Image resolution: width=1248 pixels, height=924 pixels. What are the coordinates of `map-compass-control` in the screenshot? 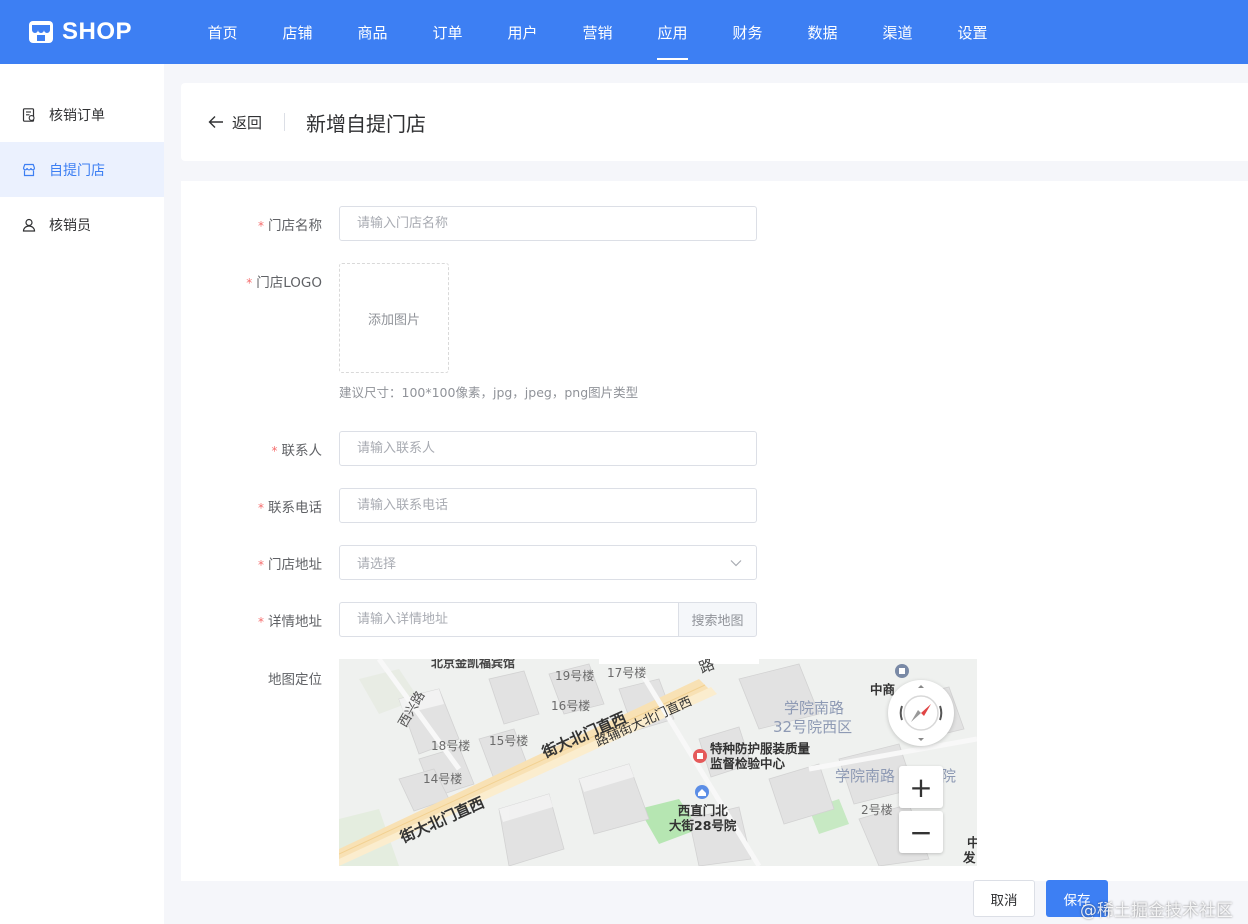 It's located at (921, 713).